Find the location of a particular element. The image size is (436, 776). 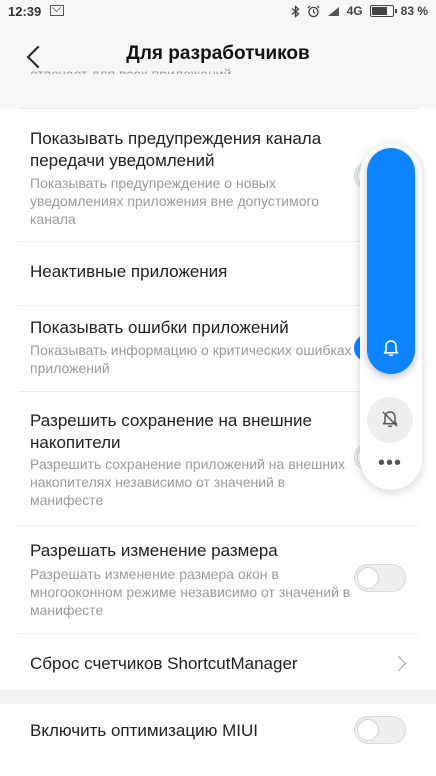

bell-off-icon is located at coordinates (390, 419).